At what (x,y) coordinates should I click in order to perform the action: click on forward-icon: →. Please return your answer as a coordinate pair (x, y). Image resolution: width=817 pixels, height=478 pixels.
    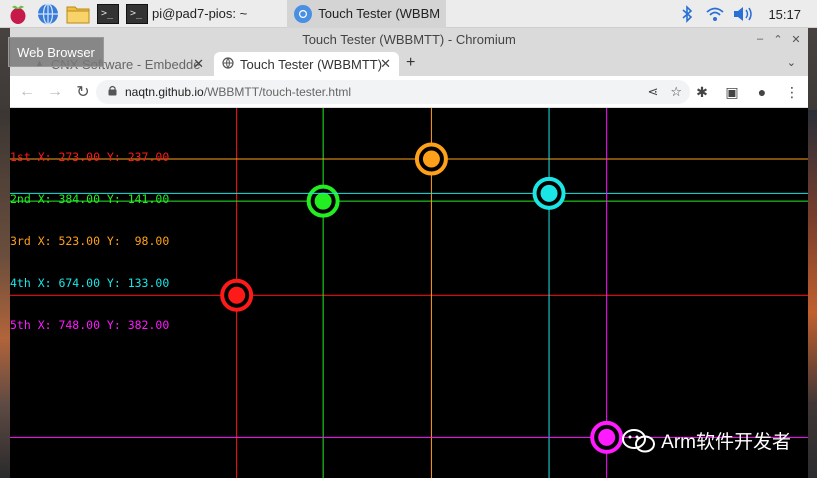
    Looking at the image, I should click on (55, 92).